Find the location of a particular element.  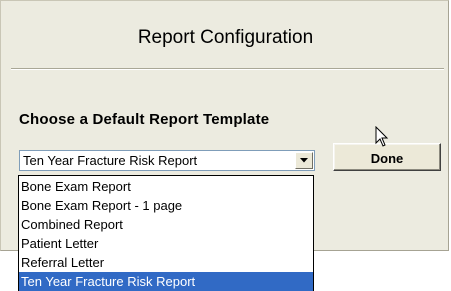

dropdown-option-selected: Ten Year Fracture Risk Report is located at coordinates (166, 281).